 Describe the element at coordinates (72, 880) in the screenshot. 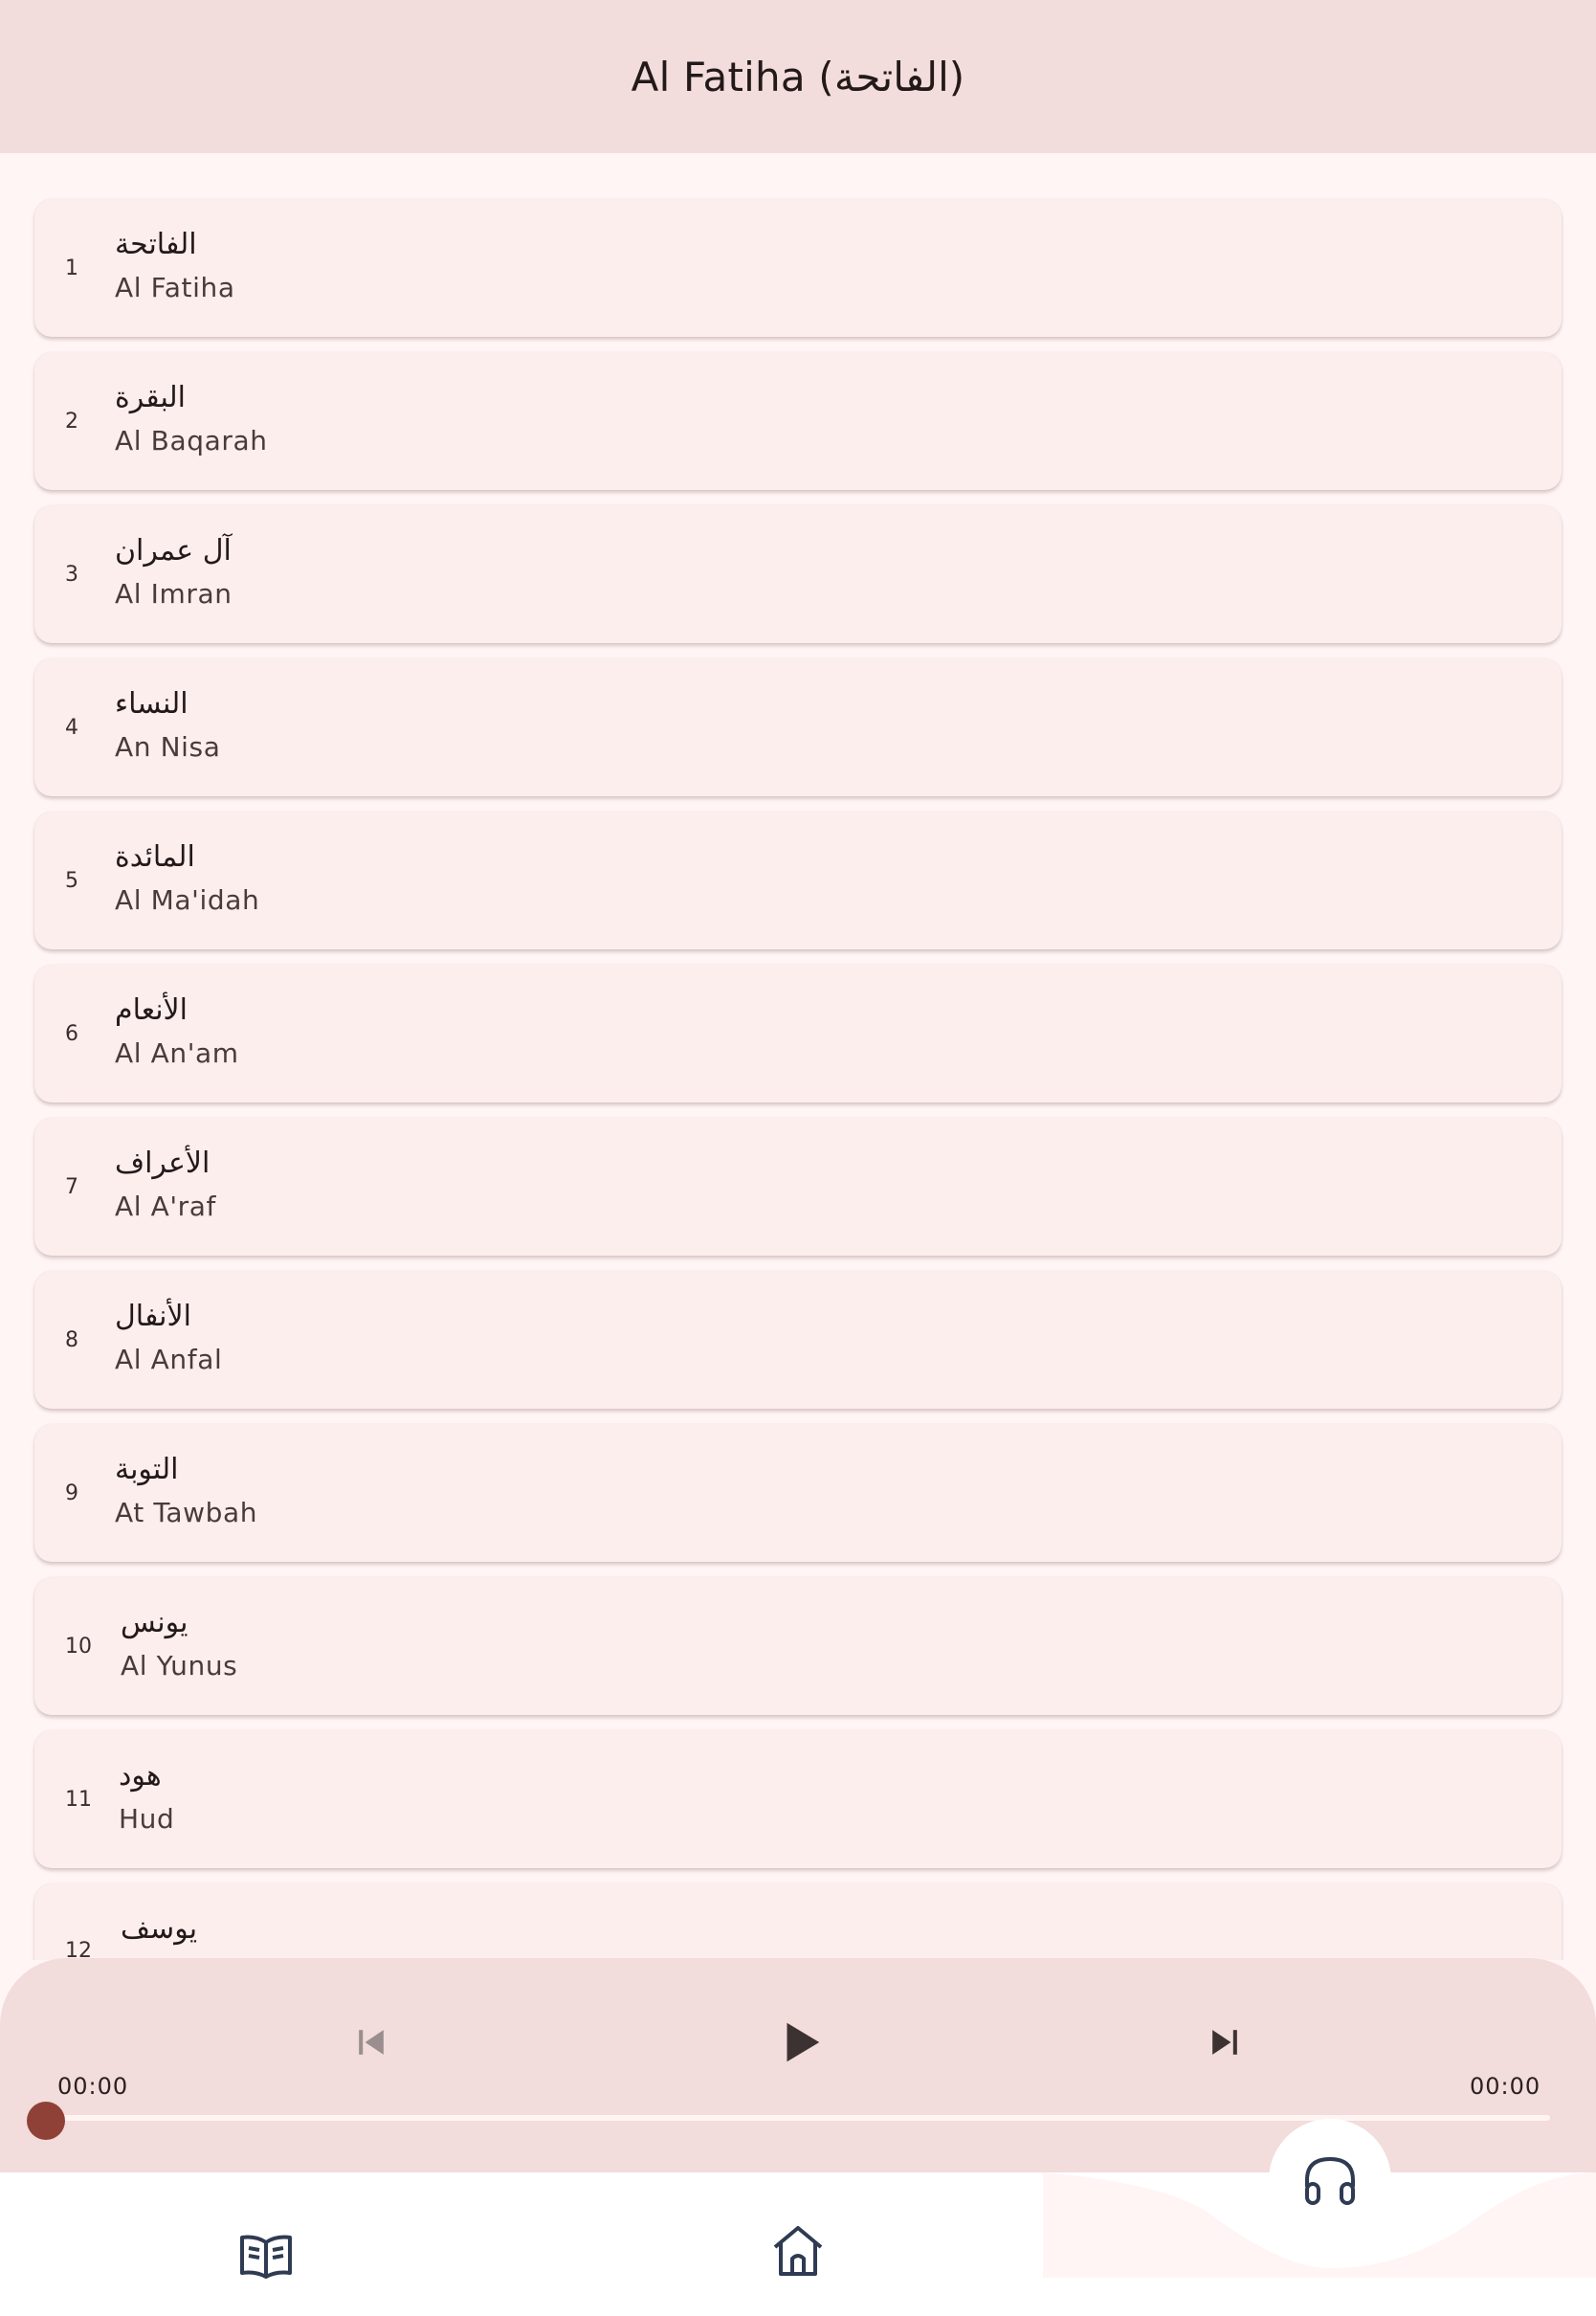

I see `surah-number: 5` at that location.